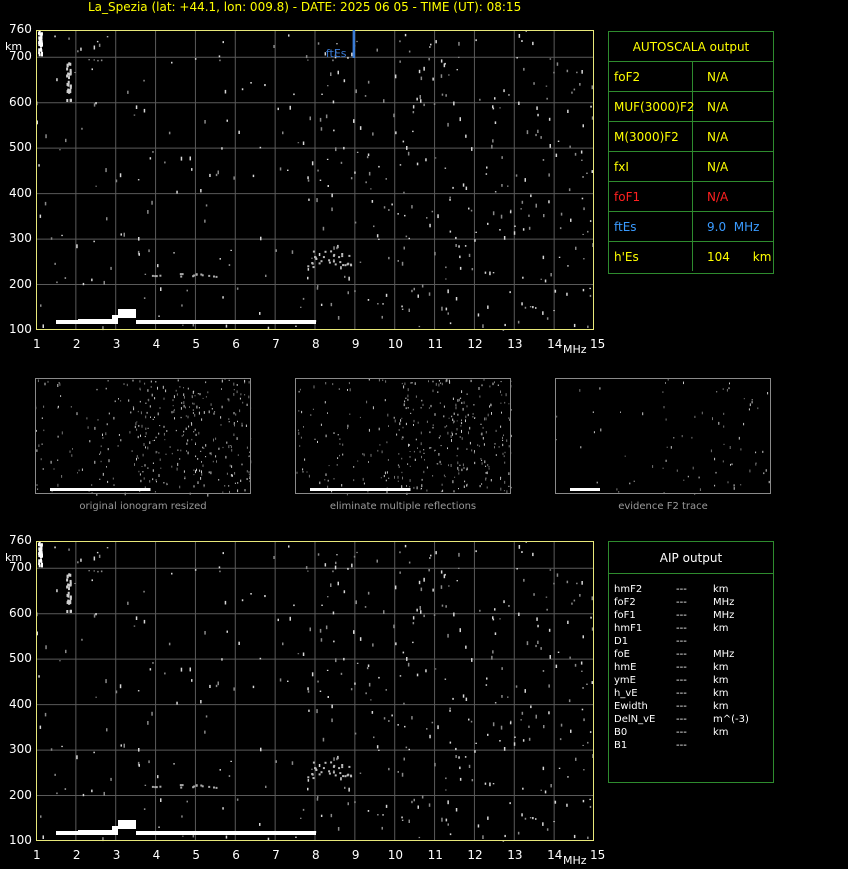 This screenshot has height=869, width=848. What do you see at coordinates (20, 101) in the screenshot?
I see `y-tick-label: 600` at bounding box center [20, 101].